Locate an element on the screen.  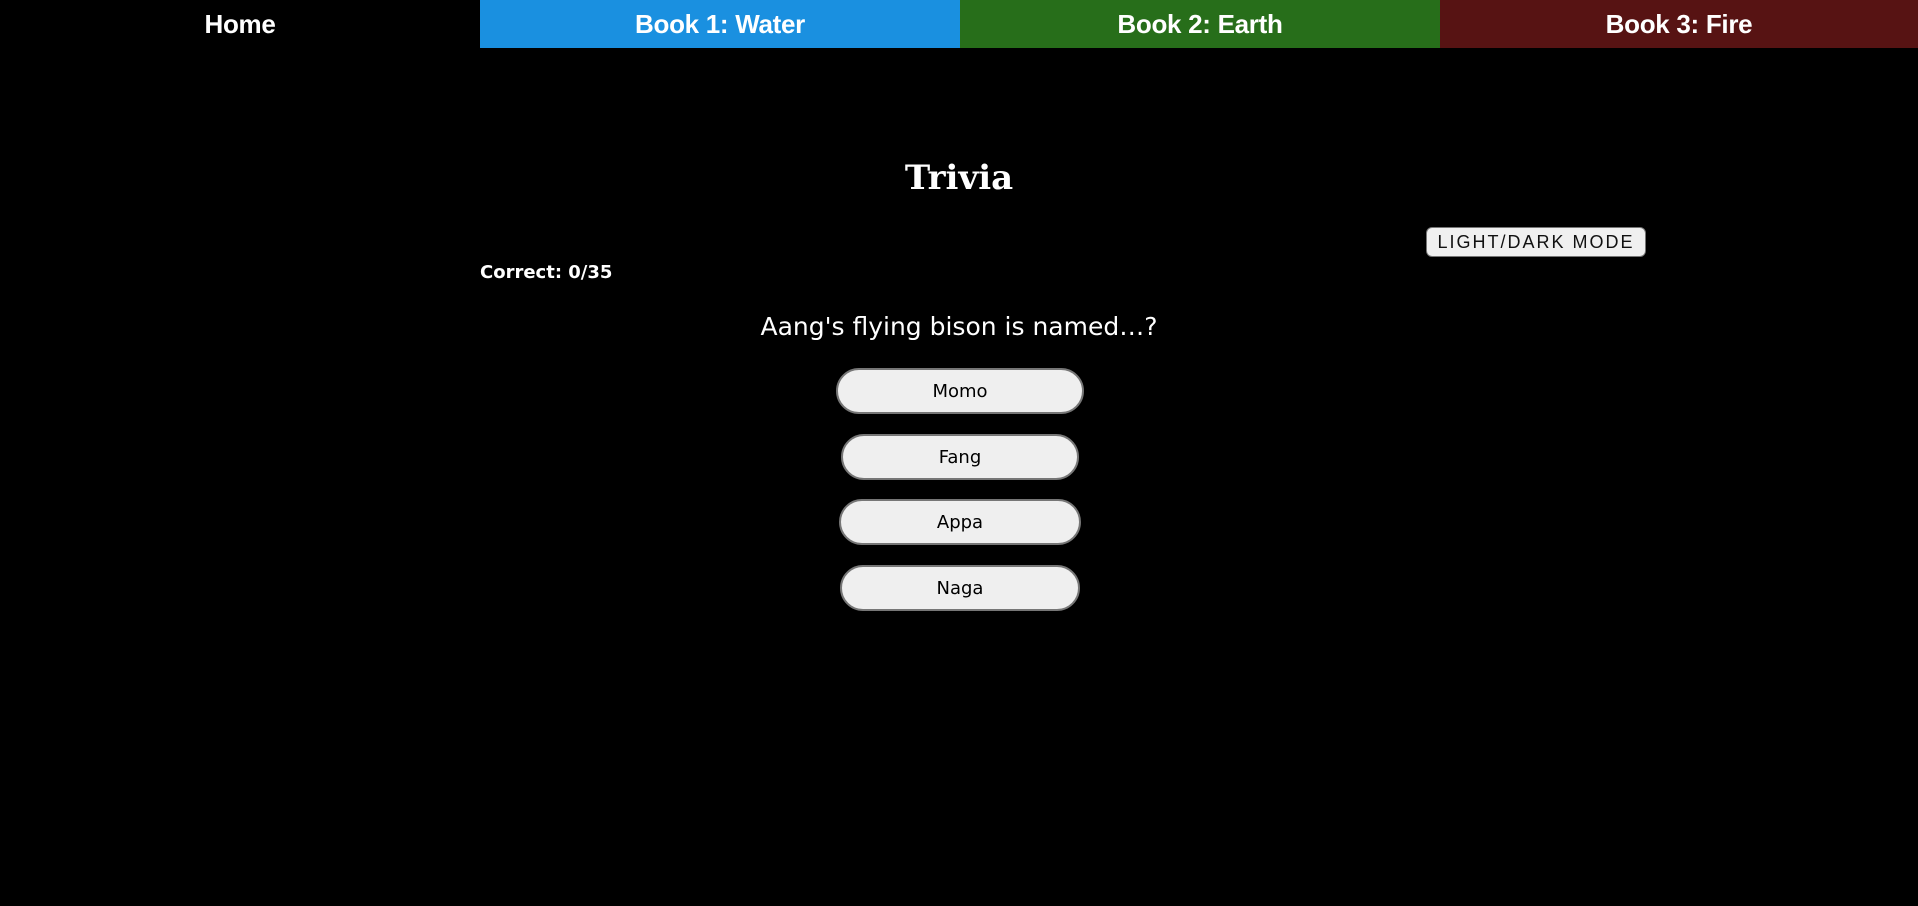
nav-tab-book-2-earth: Book 2: Earth is located at coordinates (1200, 24).